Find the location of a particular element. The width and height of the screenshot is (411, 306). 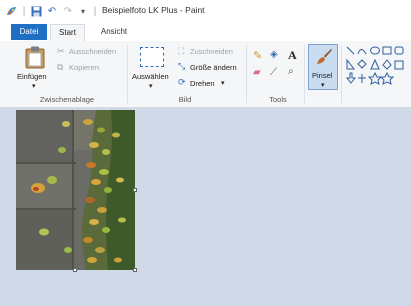

text-icon: A is located at coordinates (292, 55).